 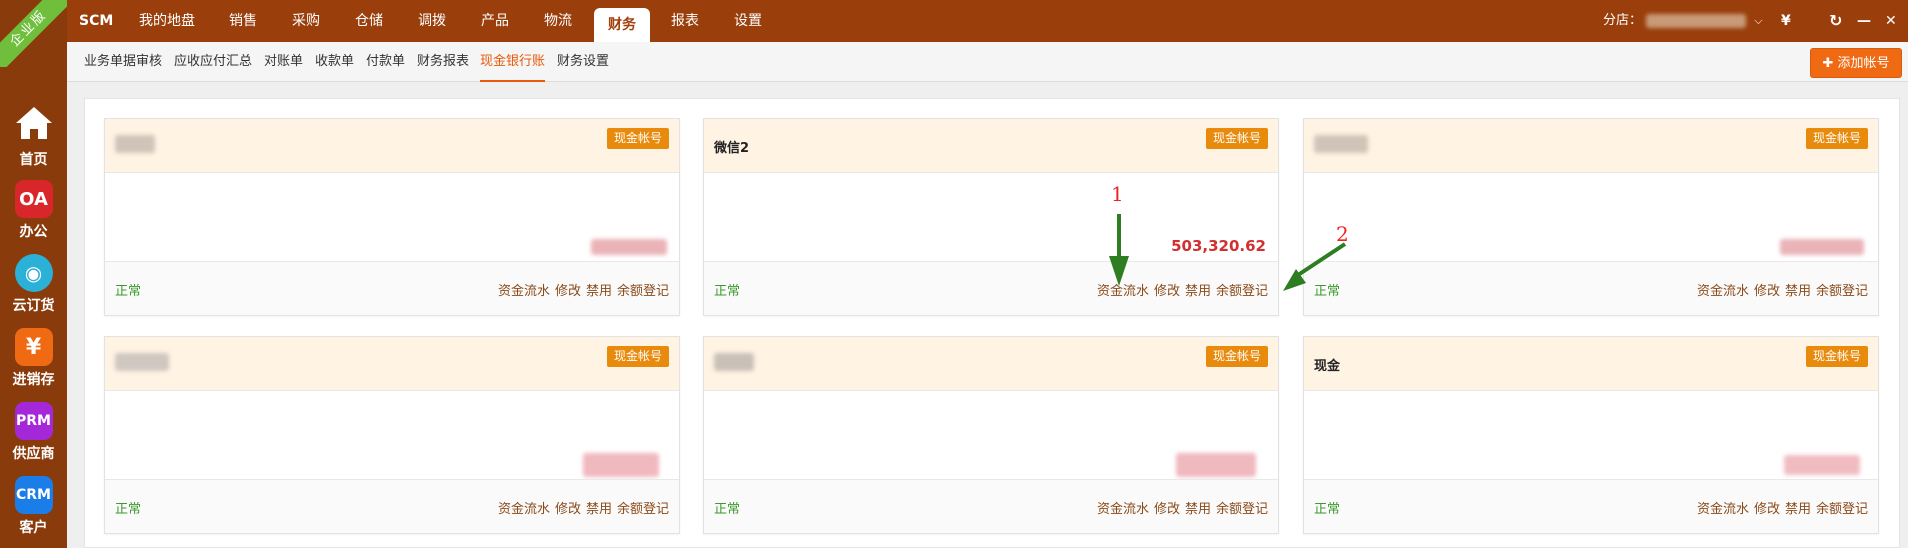 What do you see at coordinates (1117, 194) in the screenshot?
I see `annotation-number-1: 1` at bounding box center [1117, 194].